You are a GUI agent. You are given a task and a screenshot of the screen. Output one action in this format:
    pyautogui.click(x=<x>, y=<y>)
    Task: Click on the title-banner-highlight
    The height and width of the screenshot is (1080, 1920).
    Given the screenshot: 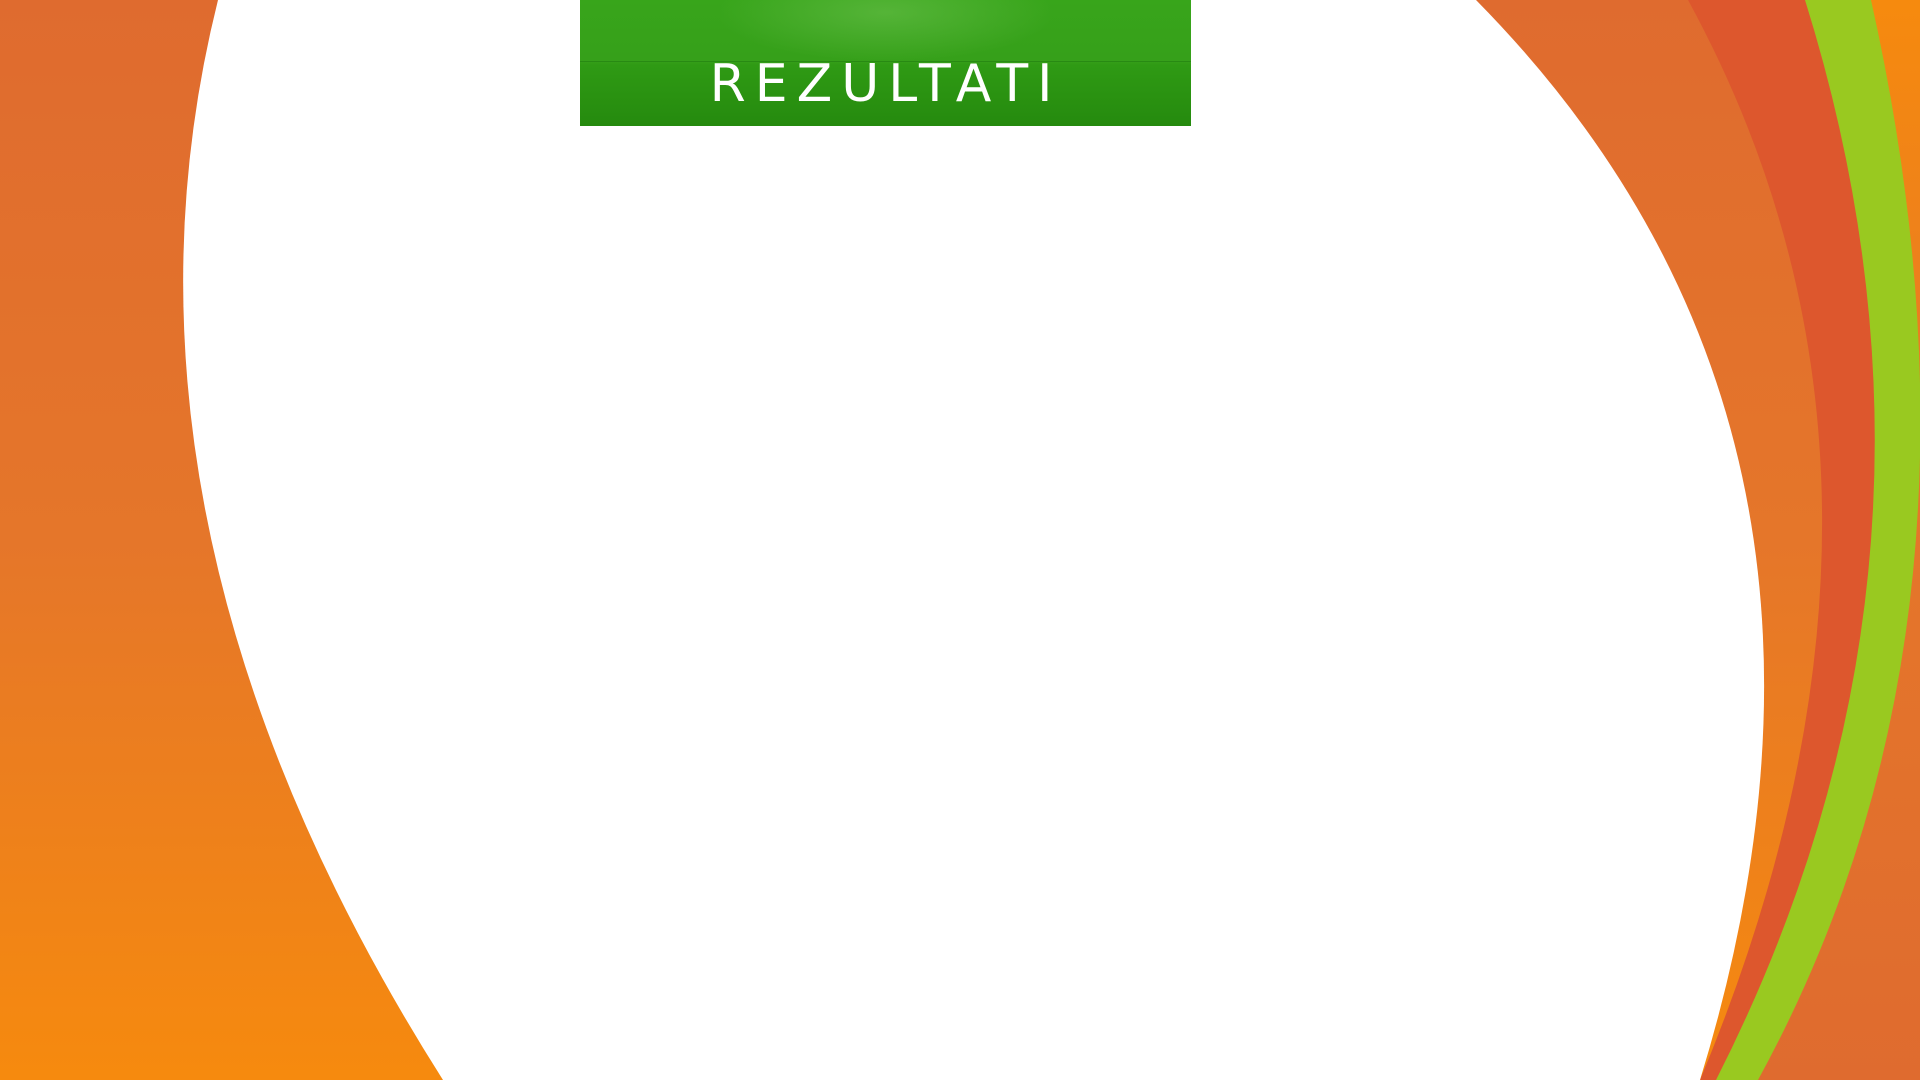 What is the action you would take?
    pyautogui.click(x=885, y=31)
    